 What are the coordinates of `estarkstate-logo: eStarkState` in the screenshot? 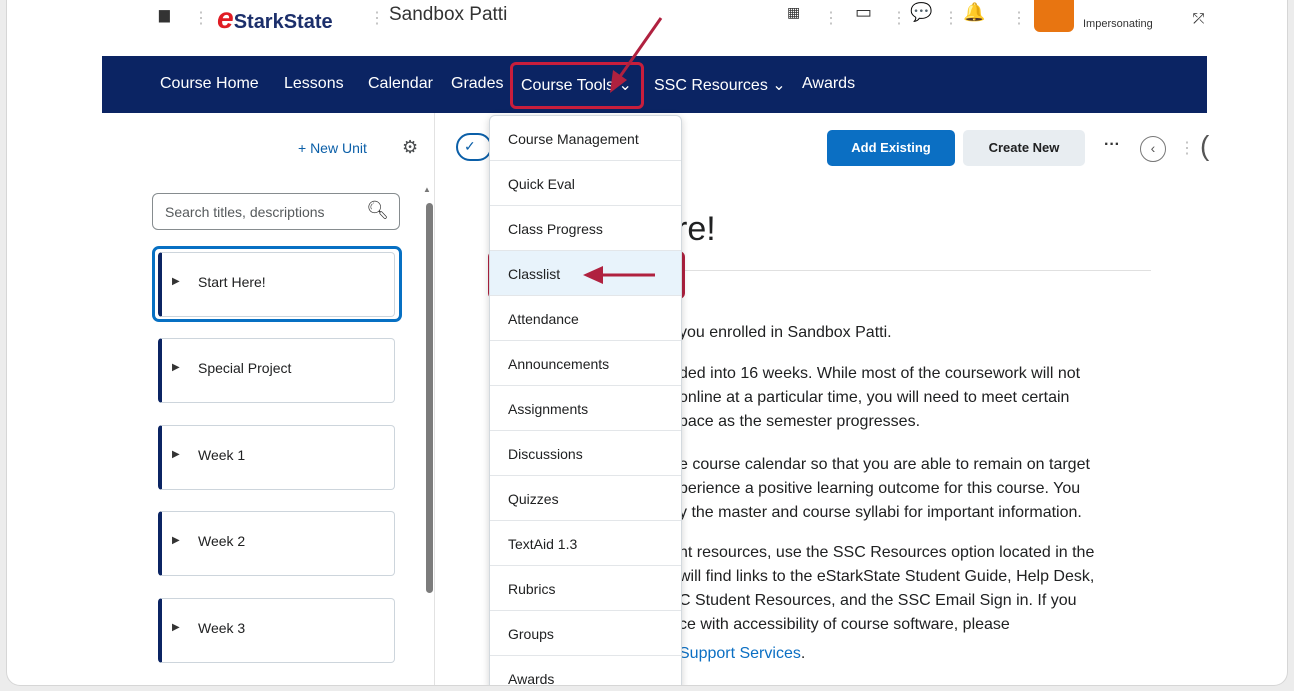 It's located at (275, 19).